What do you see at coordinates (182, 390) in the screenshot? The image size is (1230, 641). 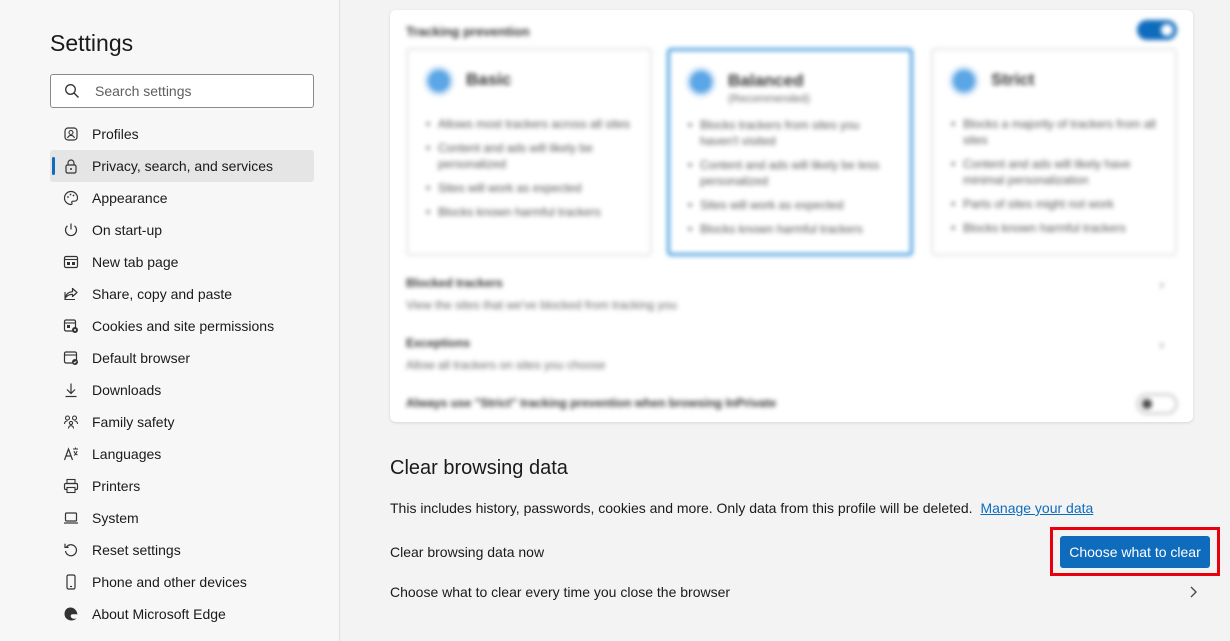 I see `sidebar-item-downloads: Downloads` at bounding box center [182, 390].